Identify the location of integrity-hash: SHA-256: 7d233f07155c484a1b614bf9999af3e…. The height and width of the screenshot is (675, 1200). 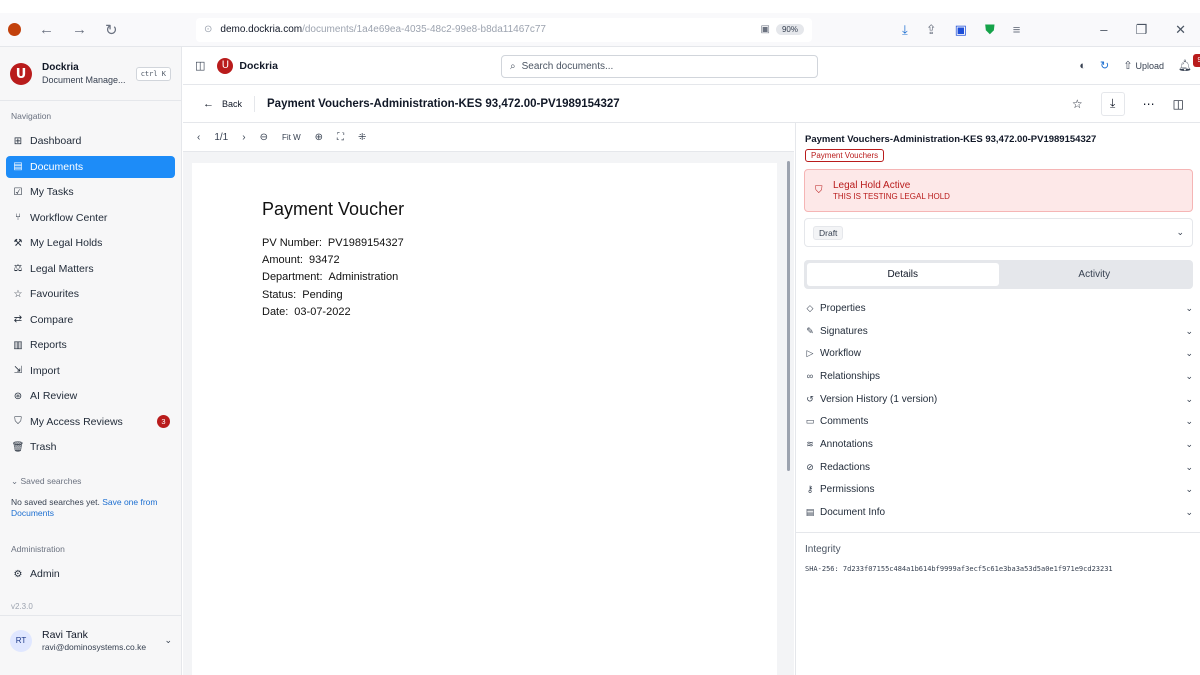
(959, 569).